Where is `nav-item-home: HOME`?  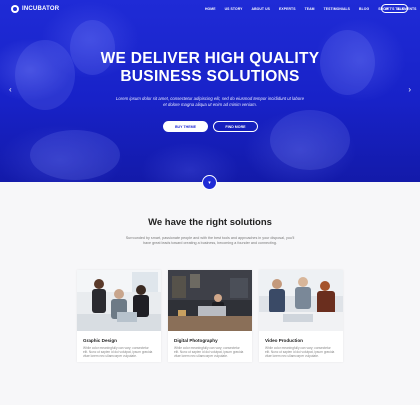 nav-item-home: HOME is located at coordinates (210, 9).